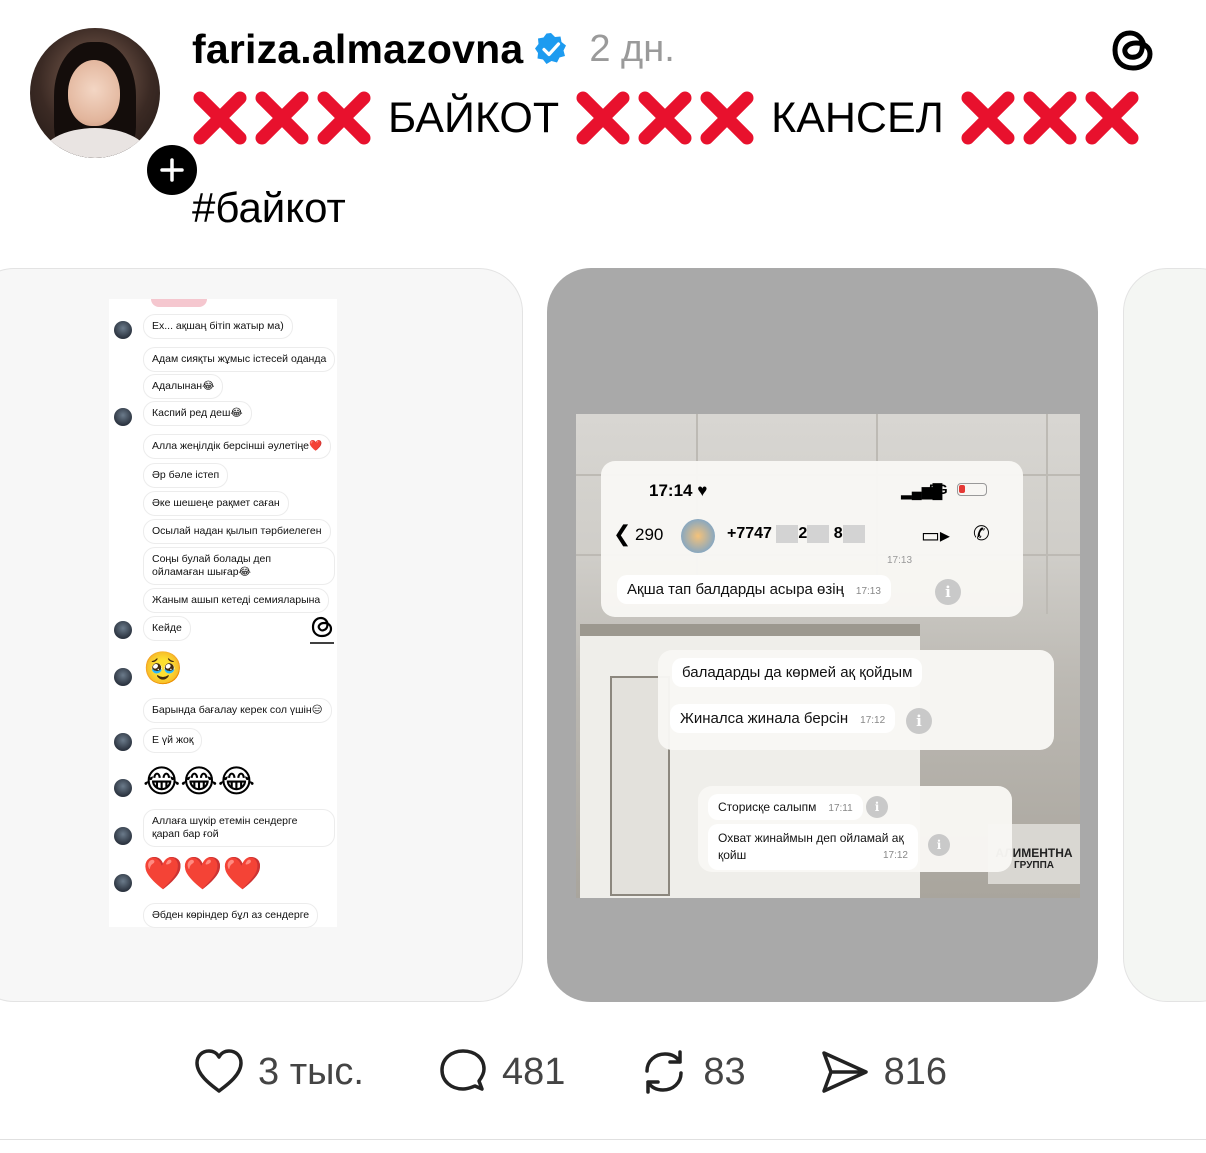  I want to click on chat-bubble: Жиналса жинала берсін 17:12, so click(783, 718).